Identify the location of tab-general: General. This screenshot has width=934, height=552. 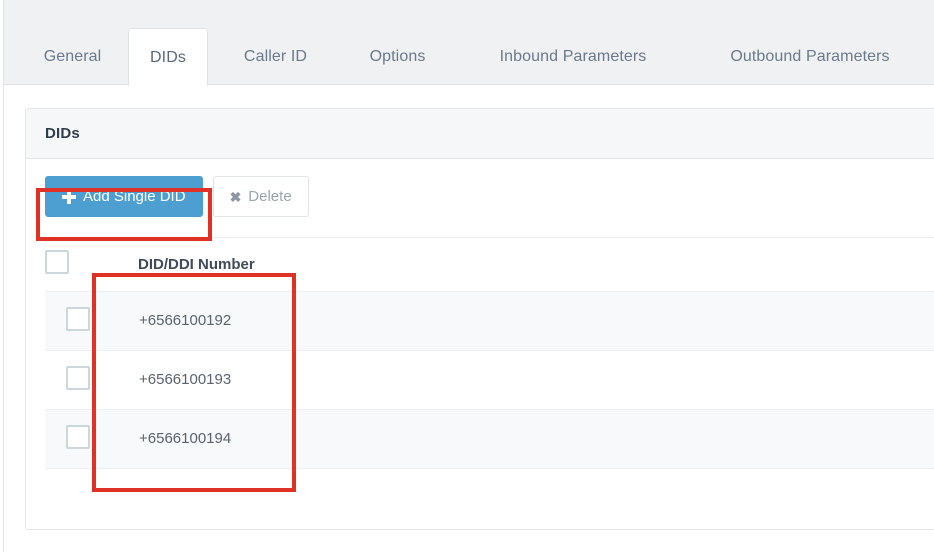
(72, 56).